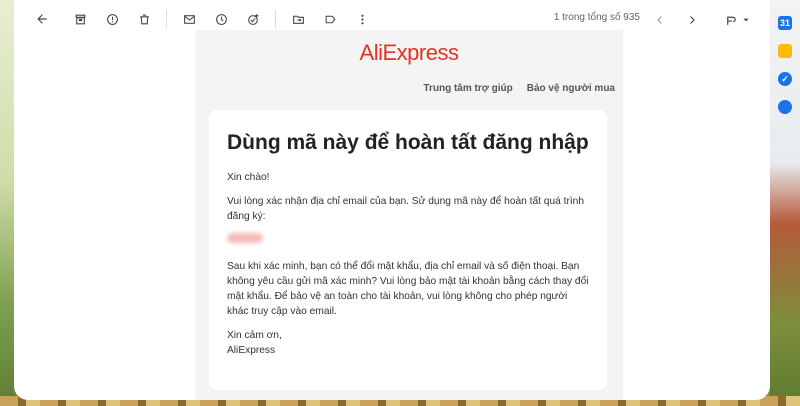  I want to click on email-heading: Dùng mã này để hoàn tất đăng nhập, so click(408, 142).